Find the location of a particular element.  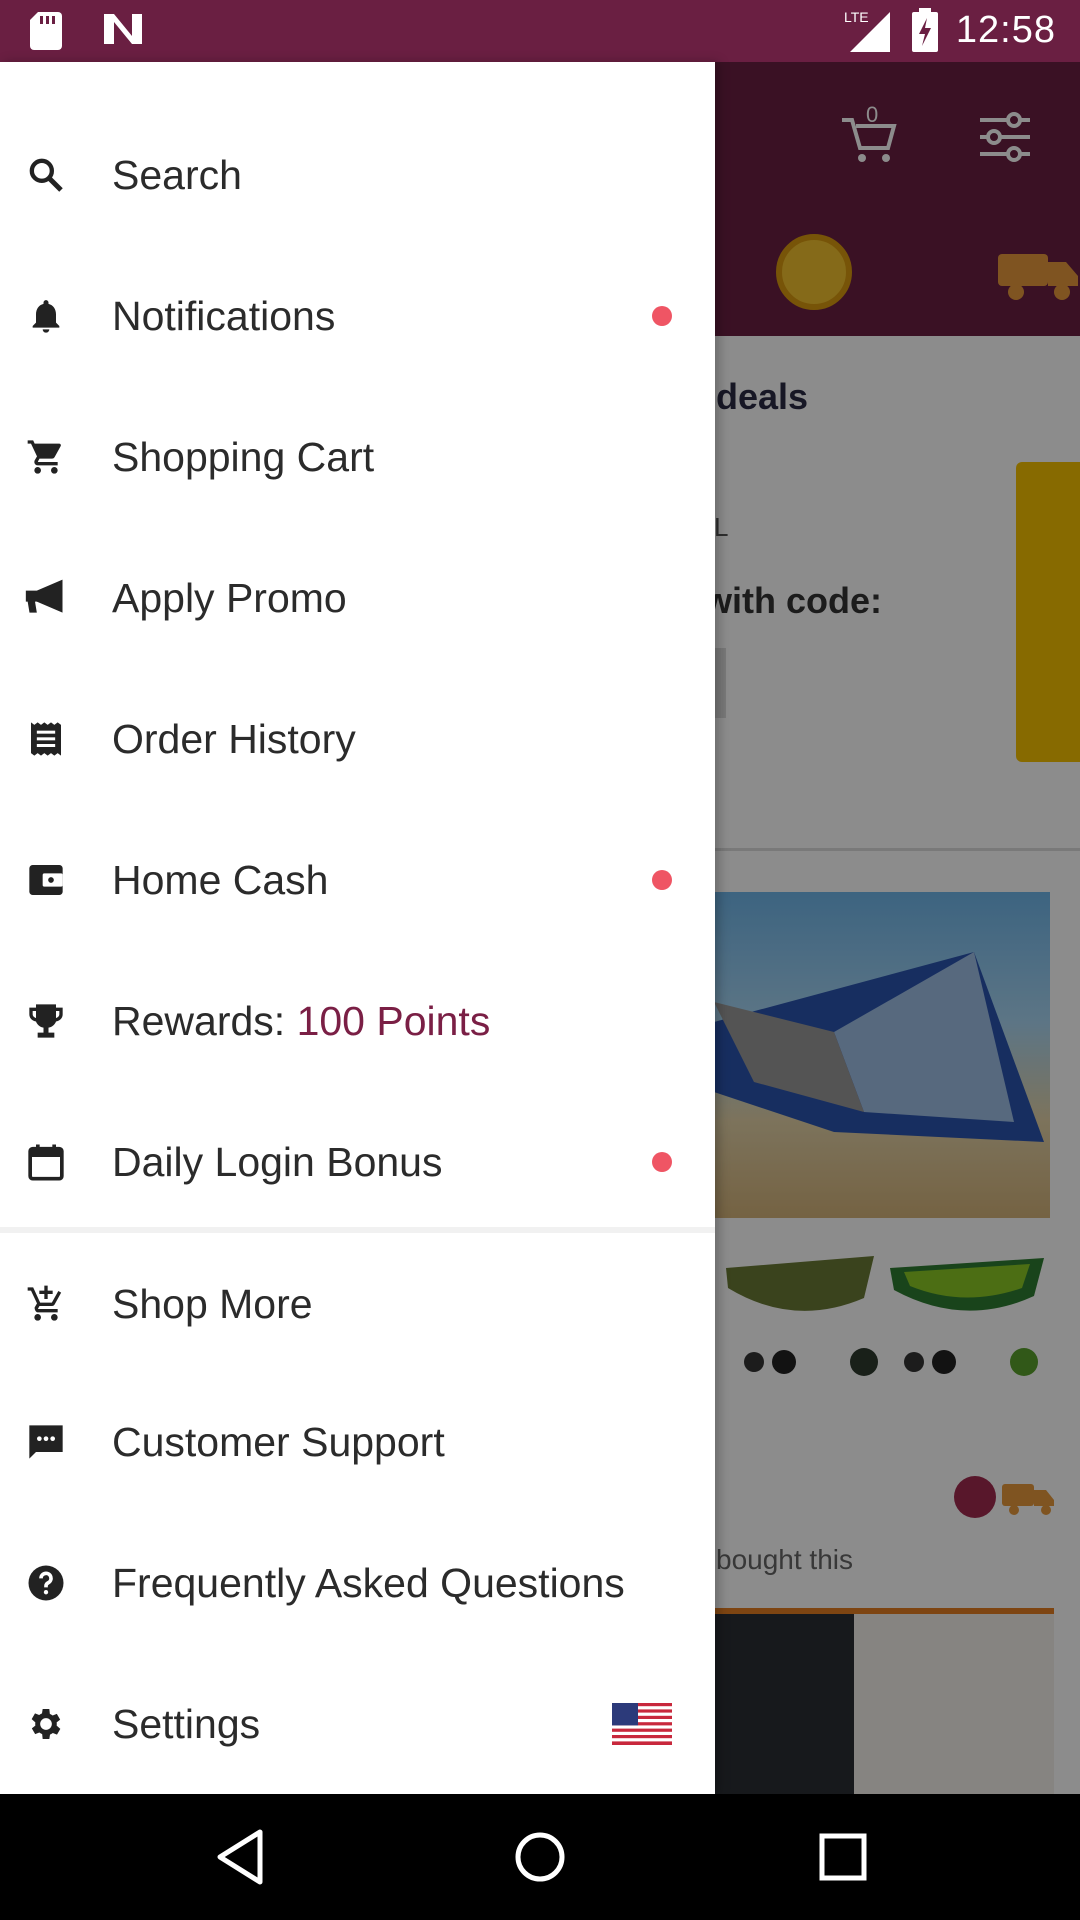

menu-label: Shopping Cart is located at coordinates (243, 456).